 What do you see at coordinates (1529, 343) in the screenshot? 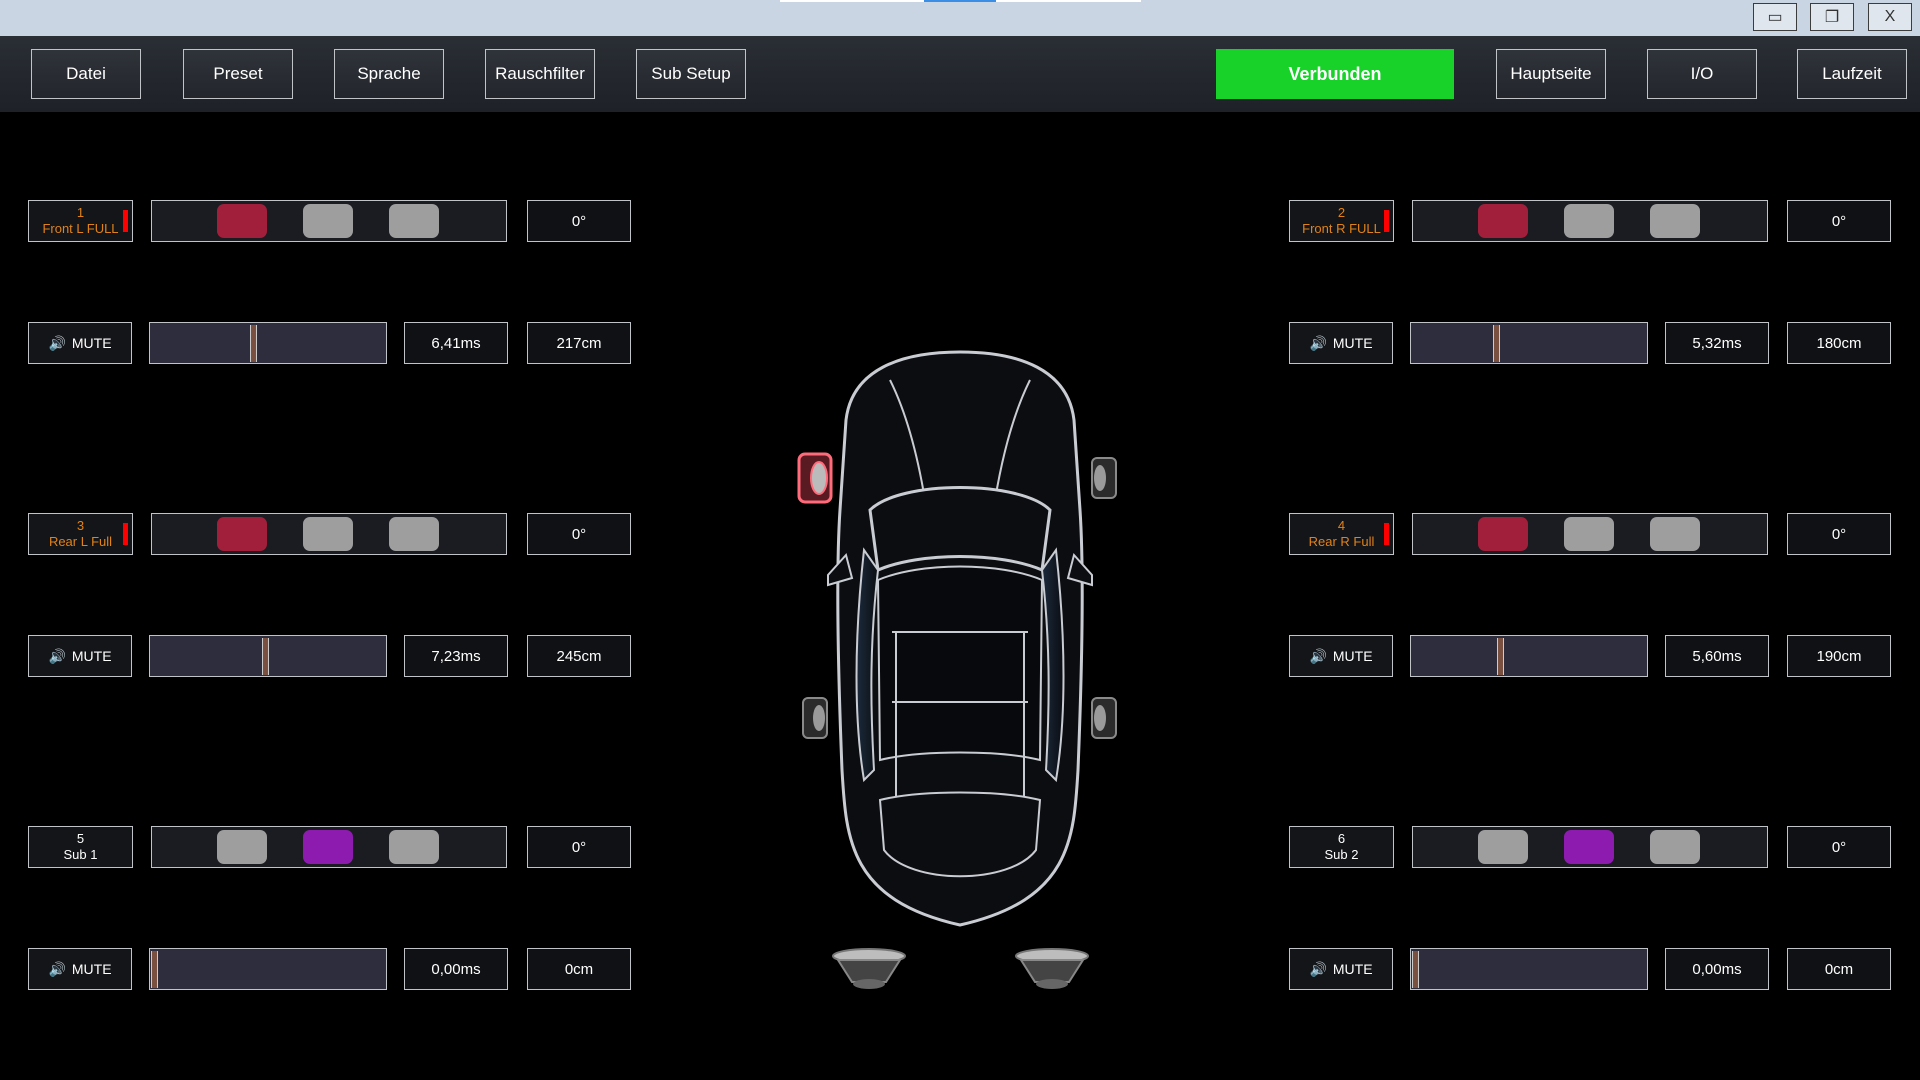
I see `channel-2-delay-slider` at bounding box center [1529, 343].